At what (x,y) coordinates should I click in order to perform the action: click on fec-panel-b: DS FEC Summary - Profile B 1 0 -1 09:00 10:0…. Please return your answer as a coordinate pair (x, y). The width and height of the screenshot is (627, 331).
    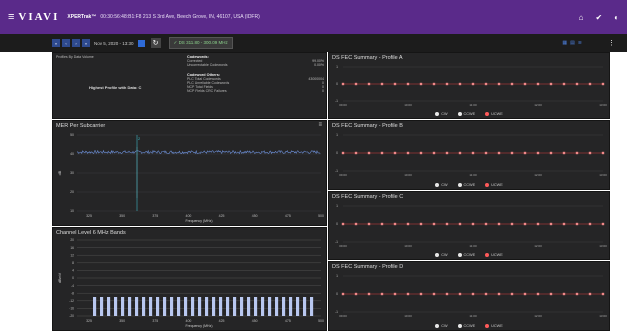
    Looking at the image, I should click on (469, 155).